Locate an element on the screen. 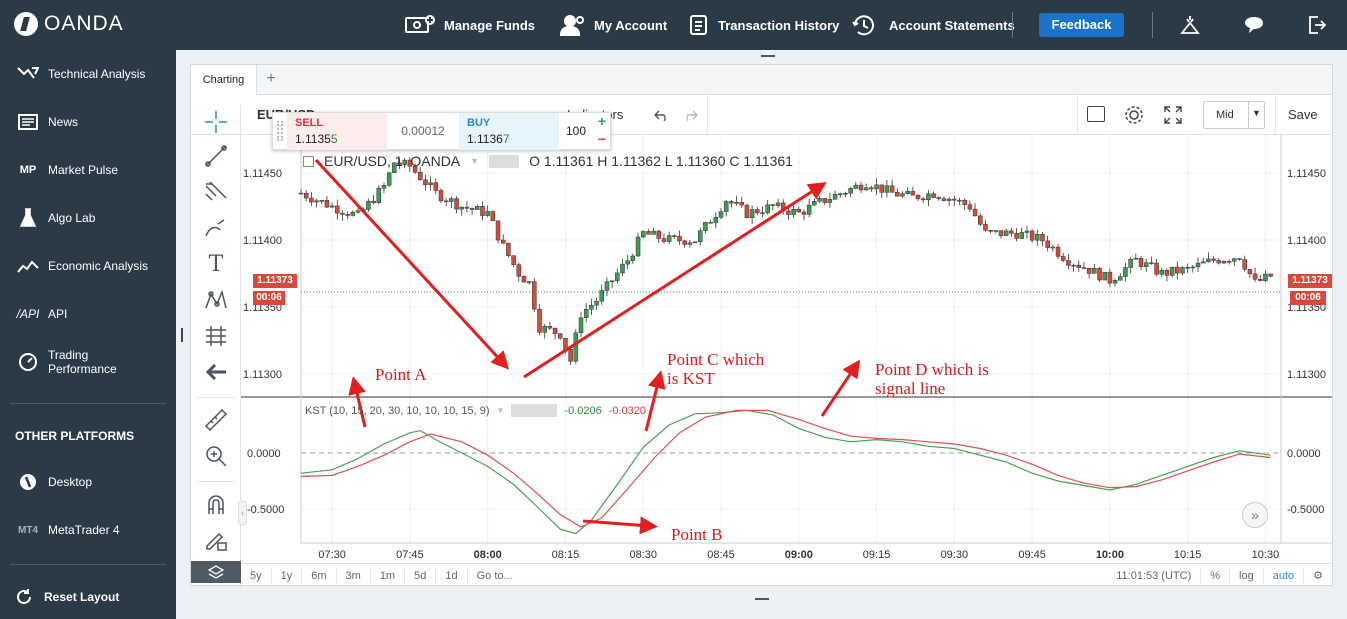  hide-toolbar-button is located at coordinates (216, 372).